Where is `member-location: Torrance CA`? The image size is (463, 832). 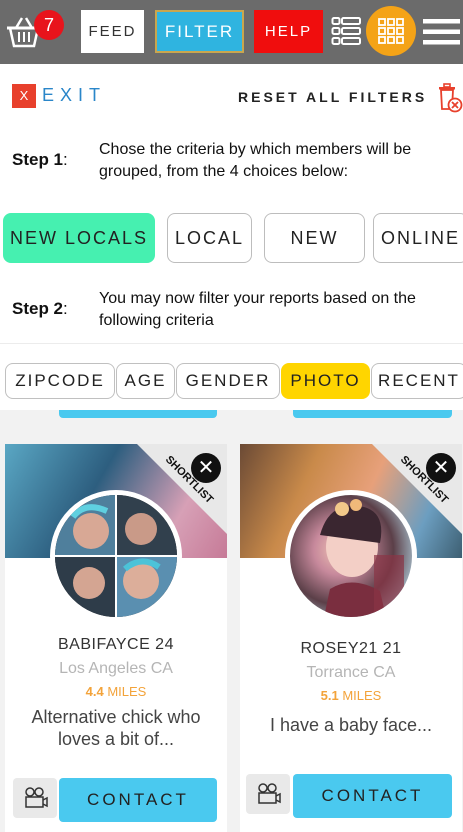 member-location: Torrance CA is located at coordinates (351, 672).